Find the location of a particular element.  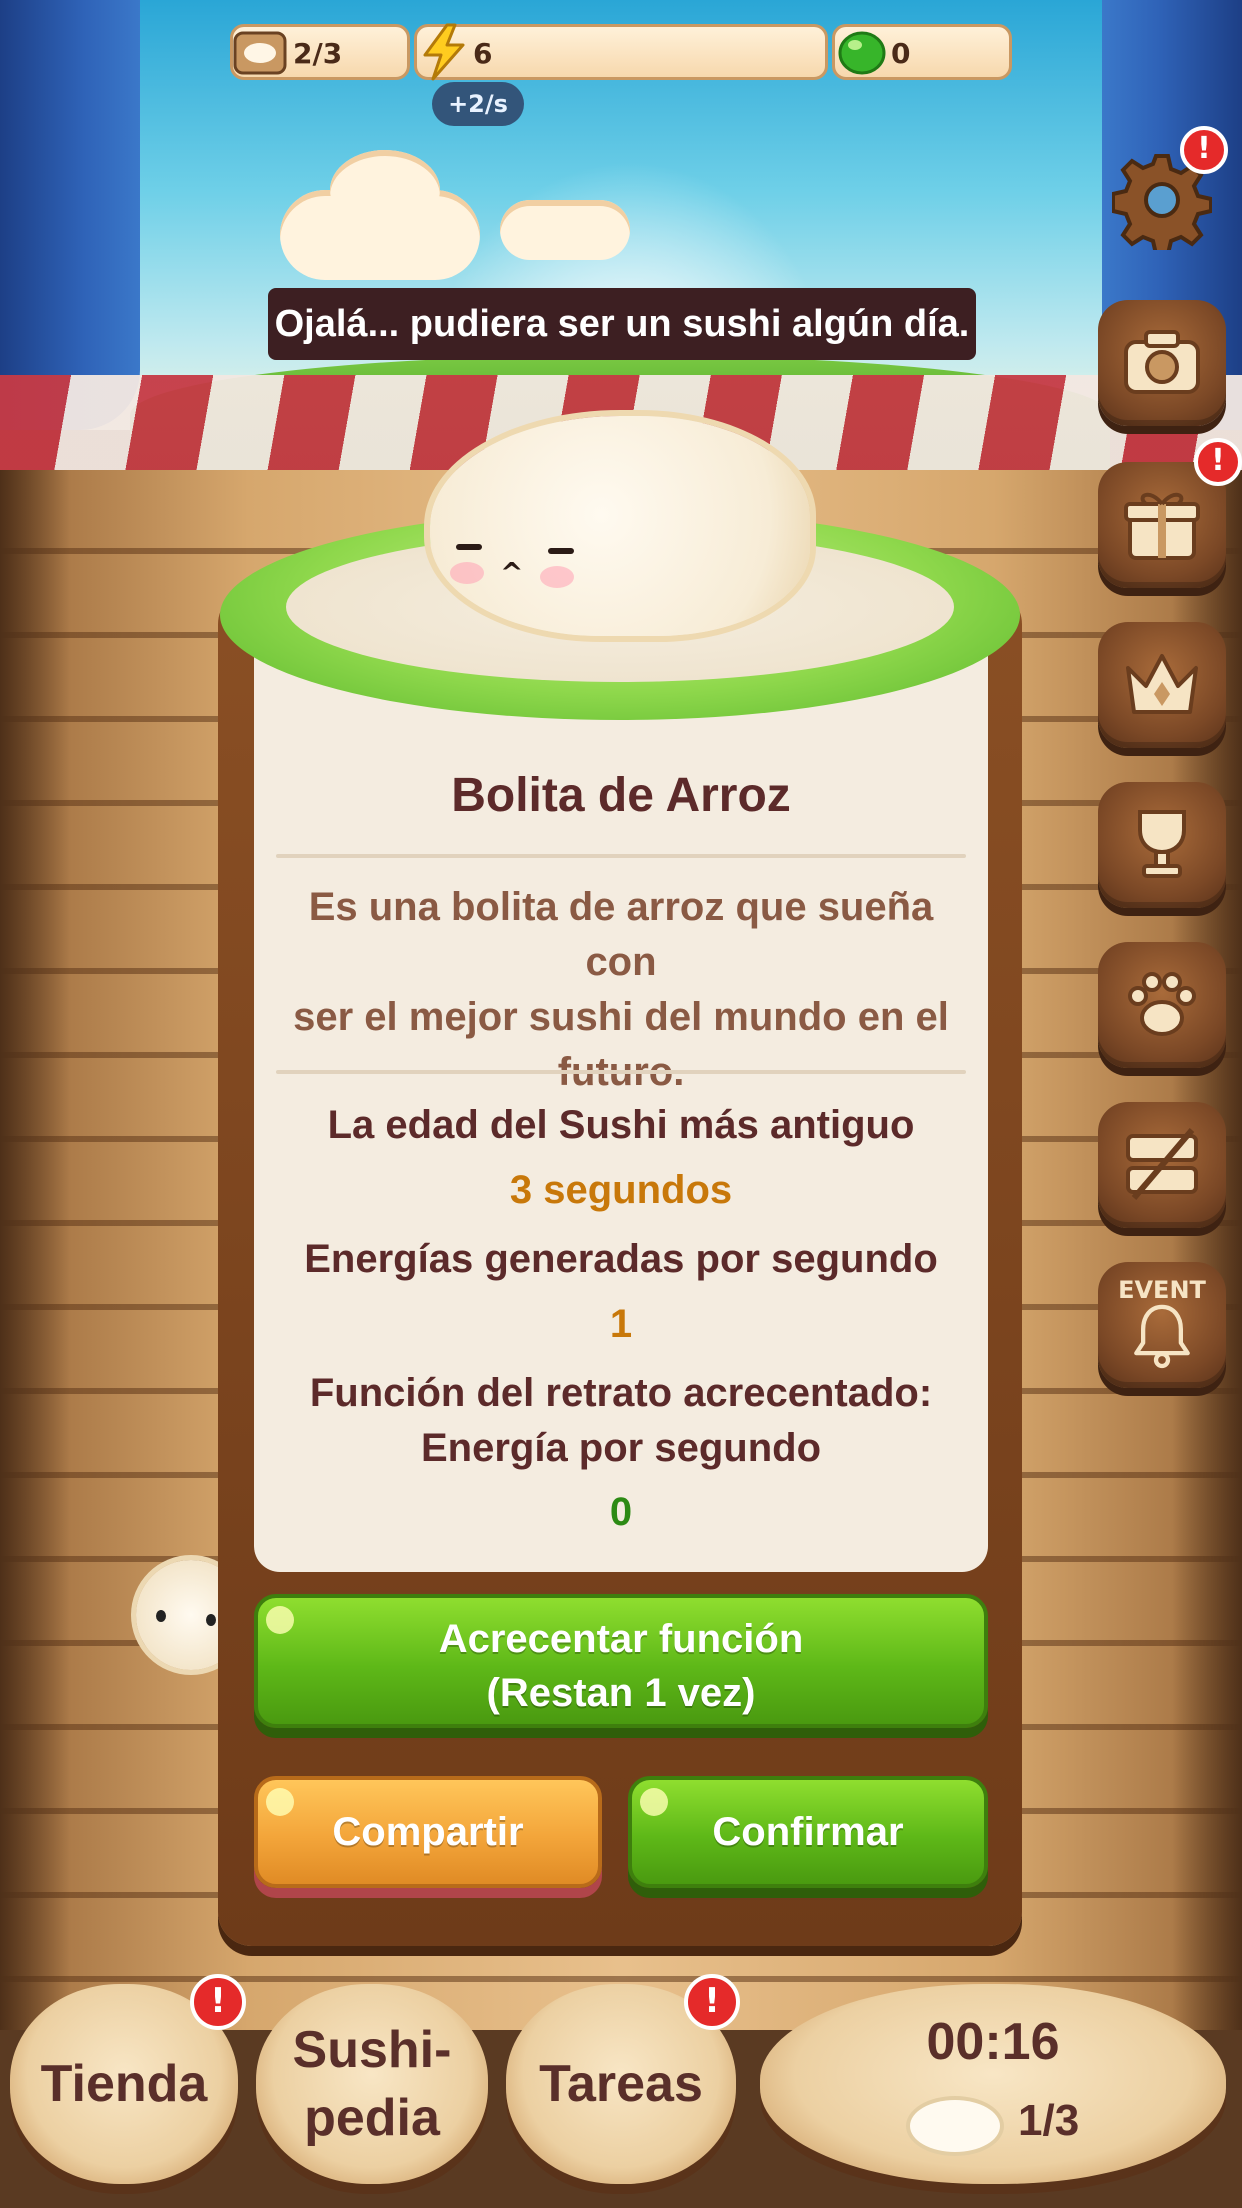

rice-ball-icon is located at coordinates (955, 2126).